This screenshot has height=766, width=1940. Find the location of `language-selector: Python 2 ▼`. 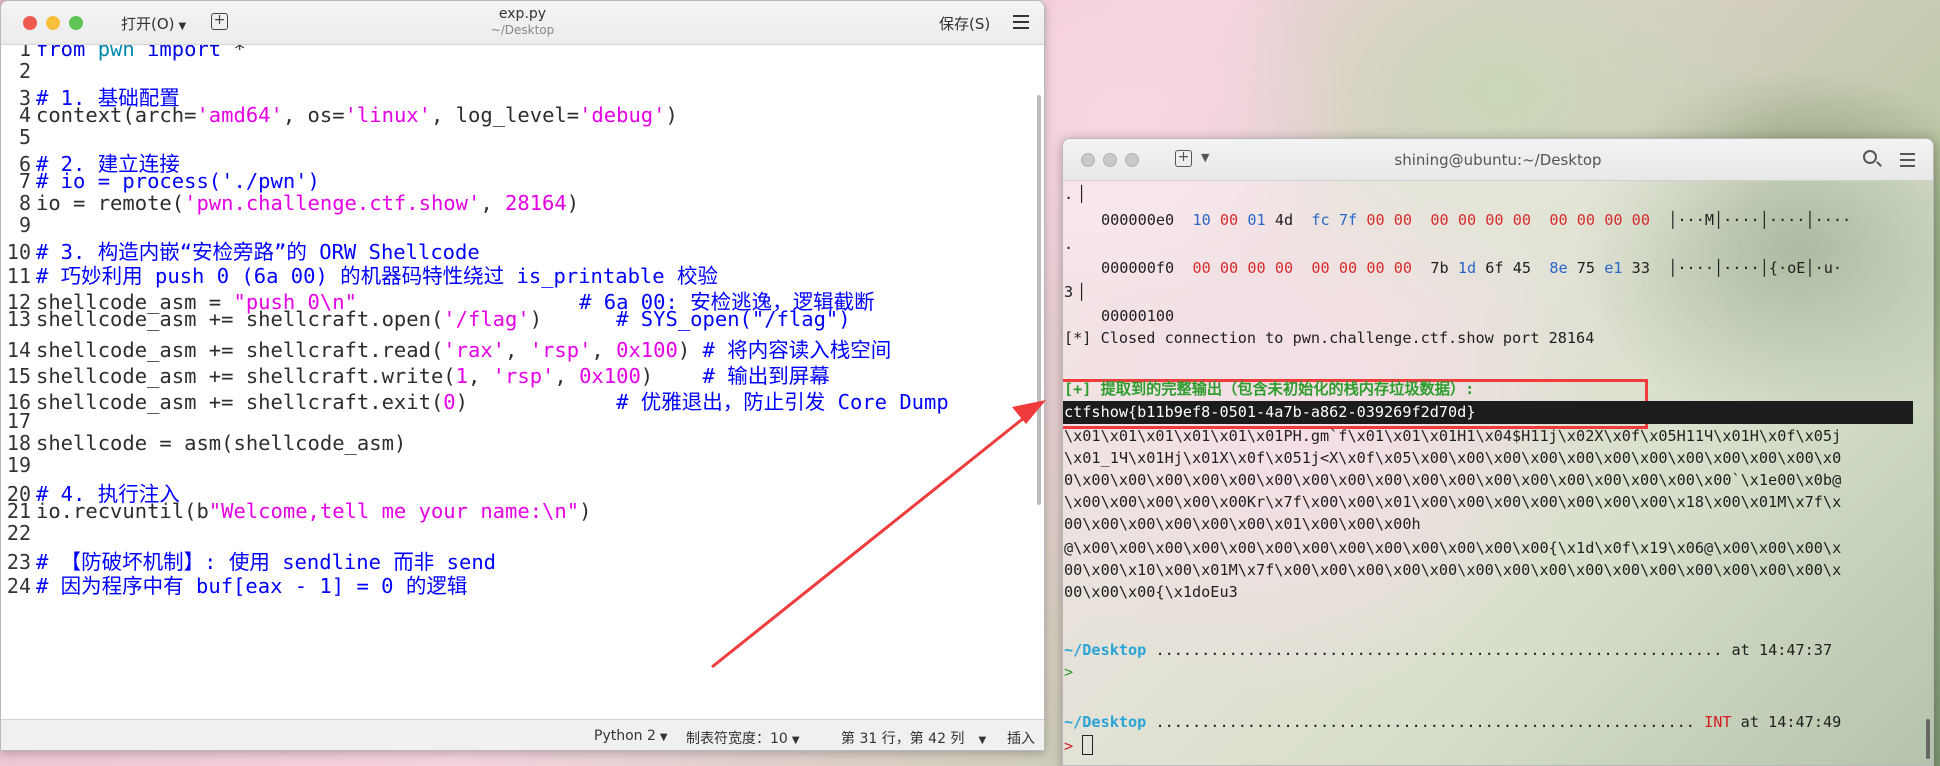

language-selector: Python 2 ▼ is located at coordinates (631, 736).